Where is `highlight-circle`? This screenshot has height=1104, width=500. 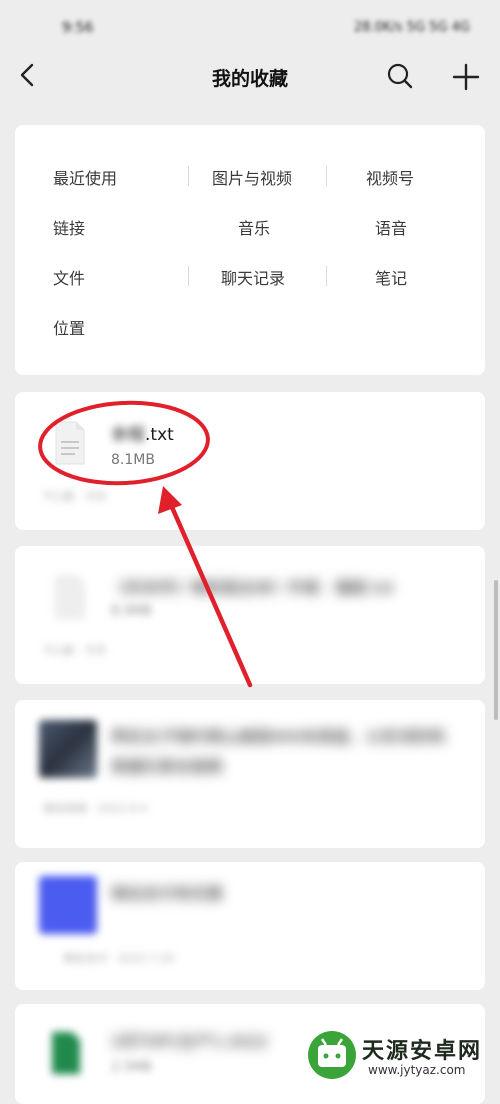 highlight-circle is located at coordinates (124, 443).